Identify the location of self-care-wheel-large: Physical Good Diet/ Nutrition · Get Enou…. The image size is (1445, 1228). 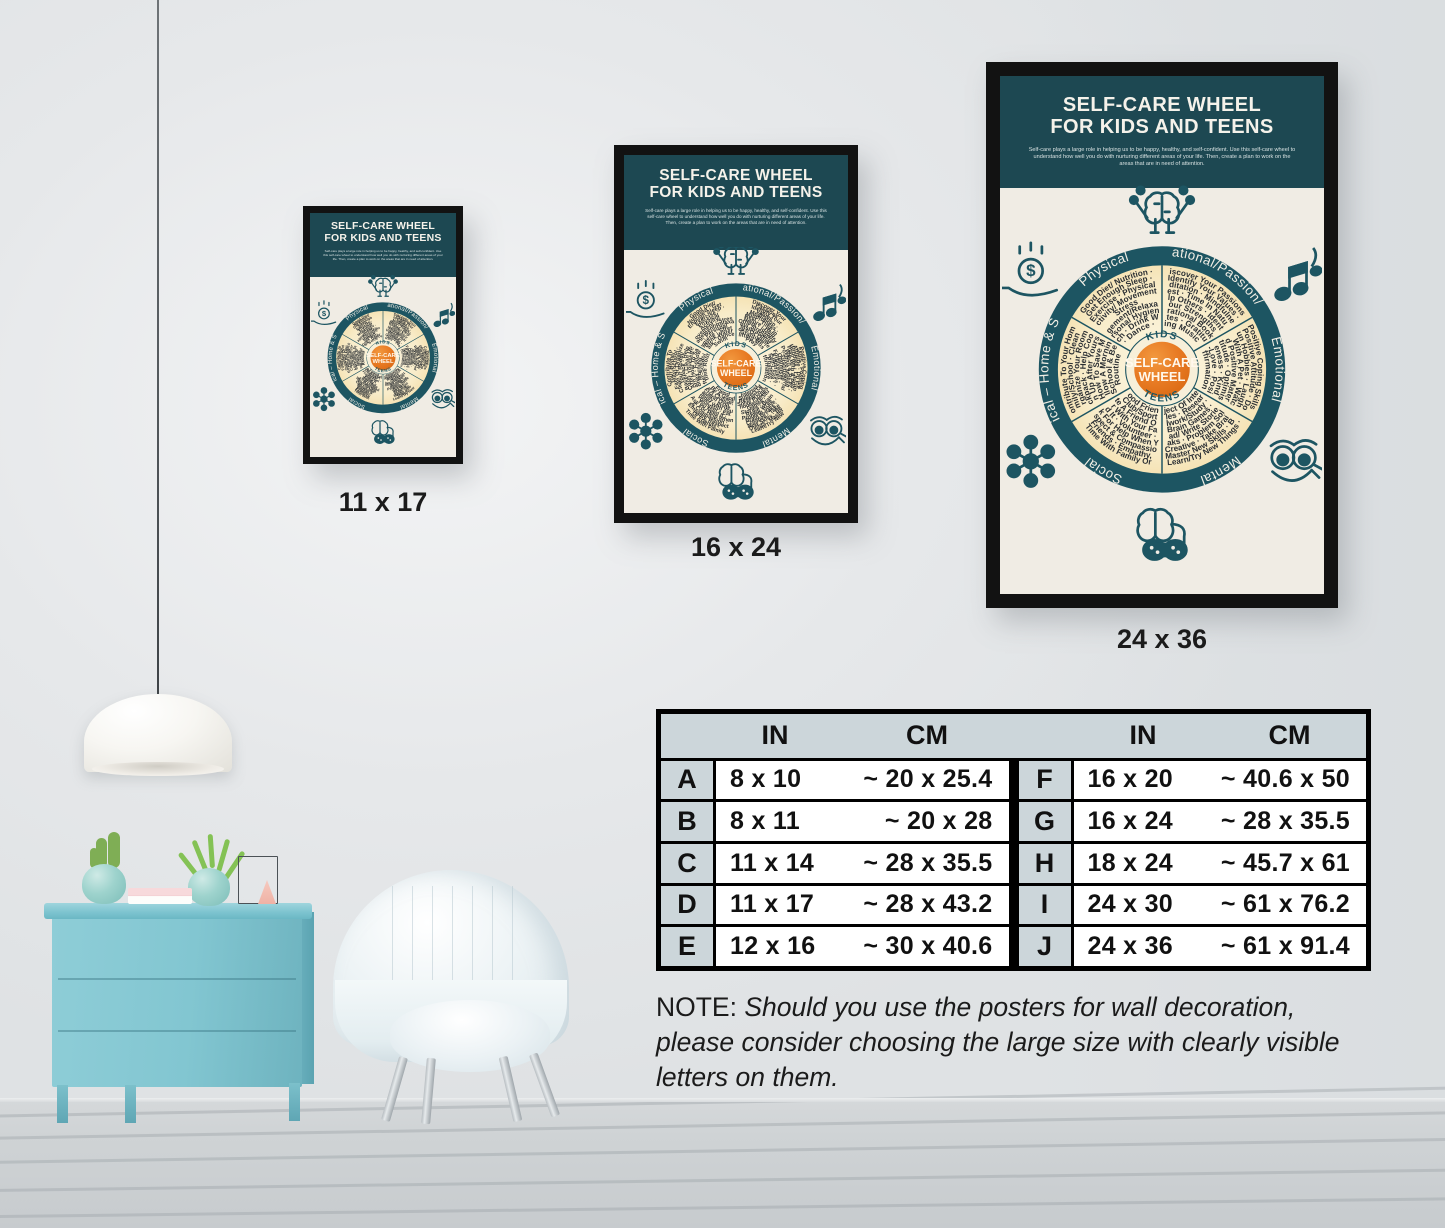
(1162, 388).